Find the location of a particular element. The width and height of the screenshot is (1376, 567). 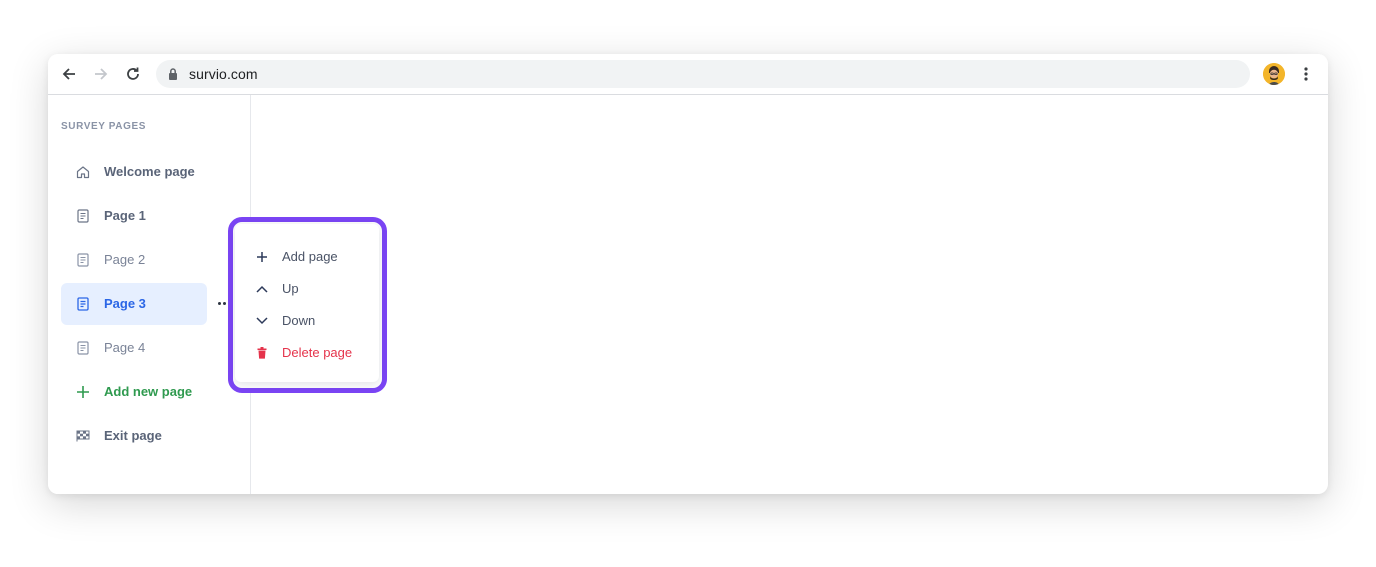

browser-toolbar: survio.com is located at coordinates (688, 74).